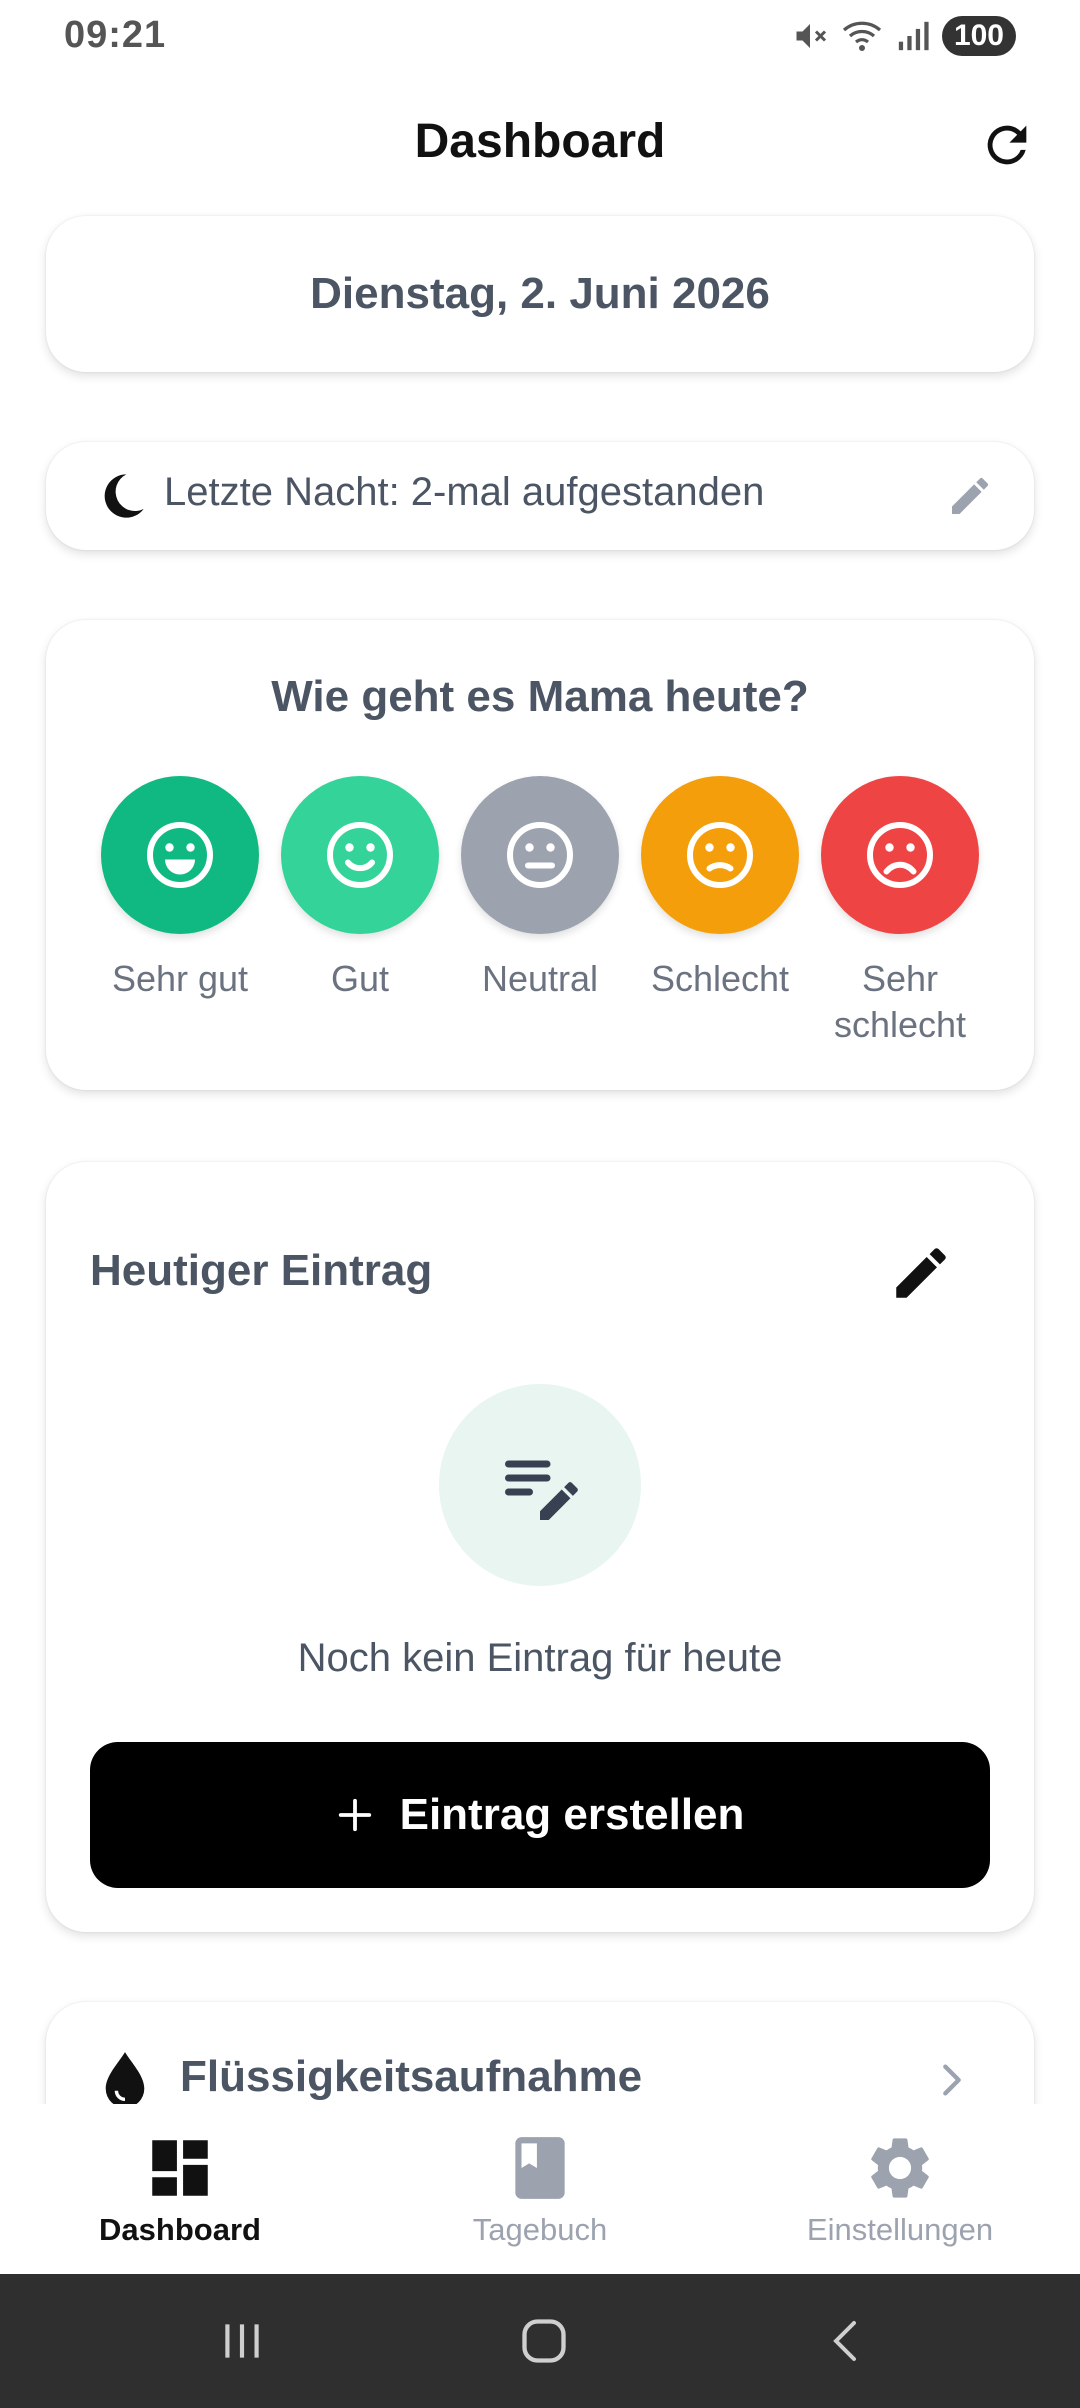 Image resolution: width=1080 pixels, height=2408 pixels. What do you see at coordinates (952, 2080) in the screenshot?
I see `chevron-right-icon` at bounding box center [952, 2080].